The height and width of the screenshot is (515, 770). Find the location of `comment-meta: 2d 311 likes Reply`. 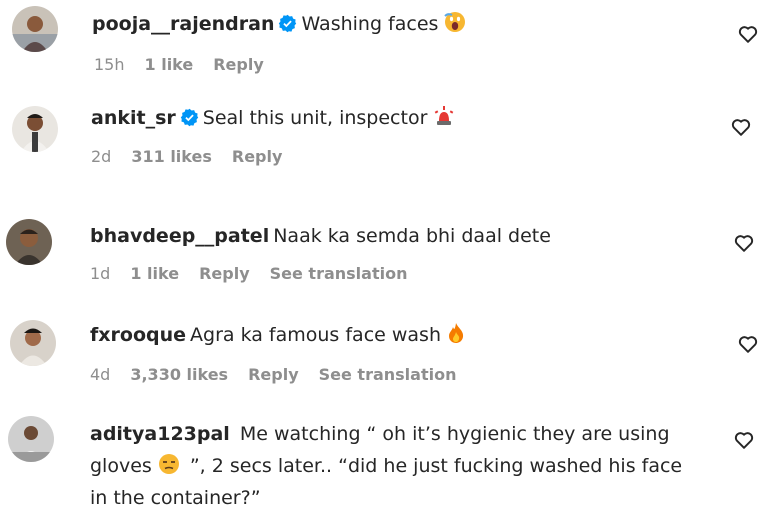

comment-meta: 2d 311 likes Reply is located at coordinates (196, 156).